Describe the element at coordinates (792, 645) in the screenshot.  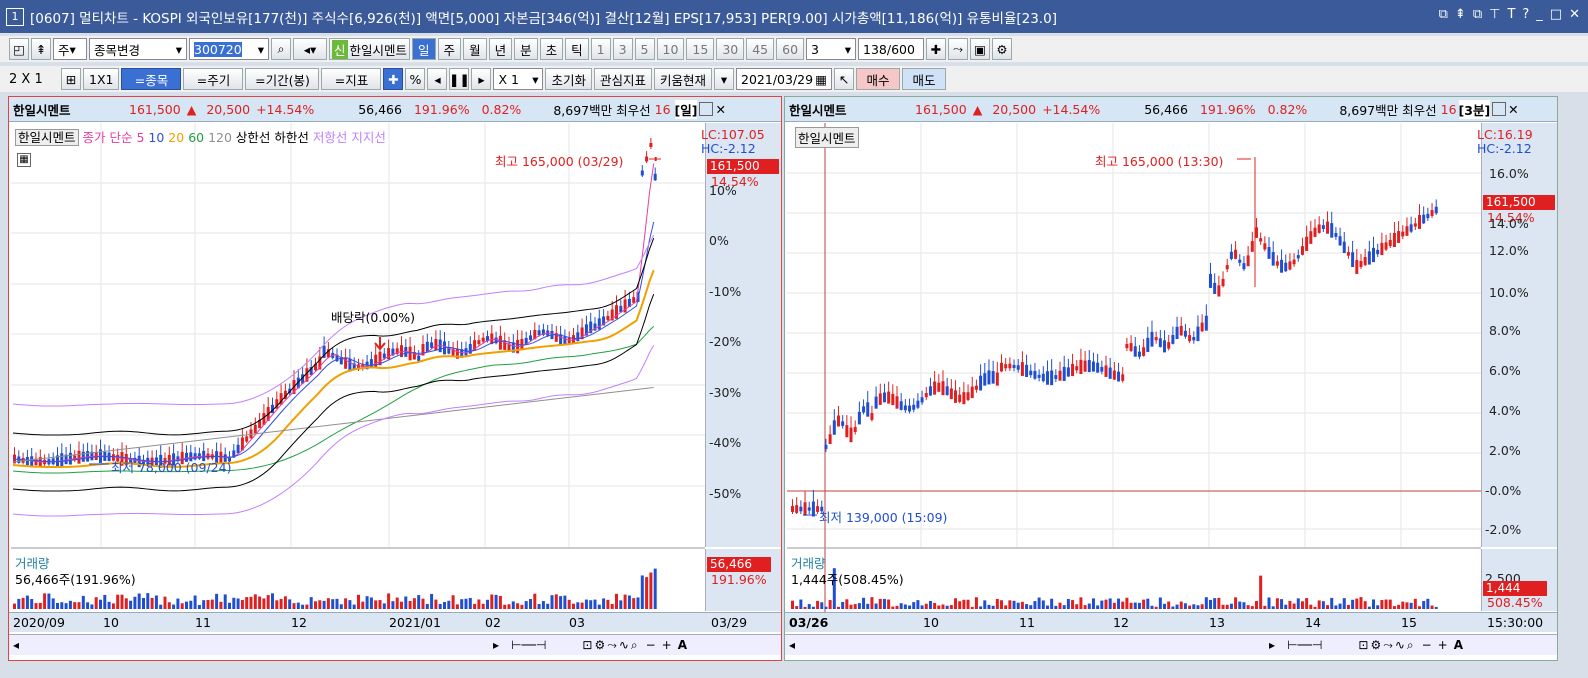
I see `right-scroll-left-icon: ◂` at that location.